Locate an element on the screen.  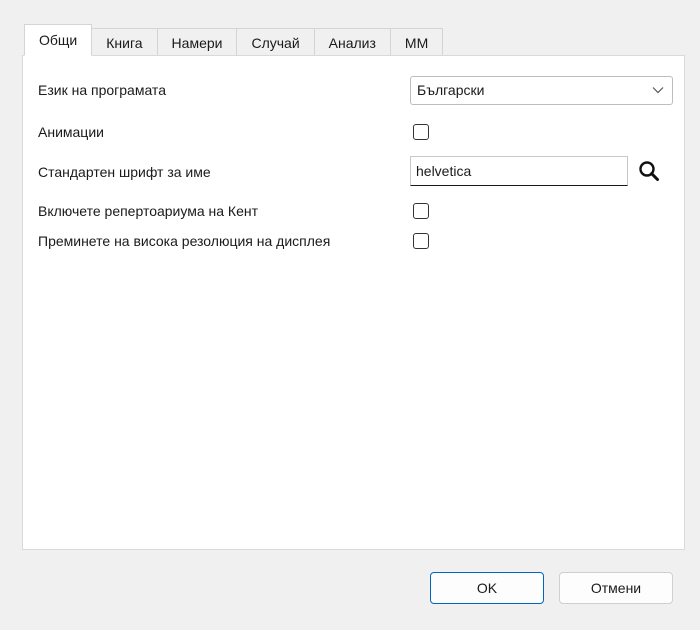
tab-analysis: Анализ is located at coordinates (352, 42).